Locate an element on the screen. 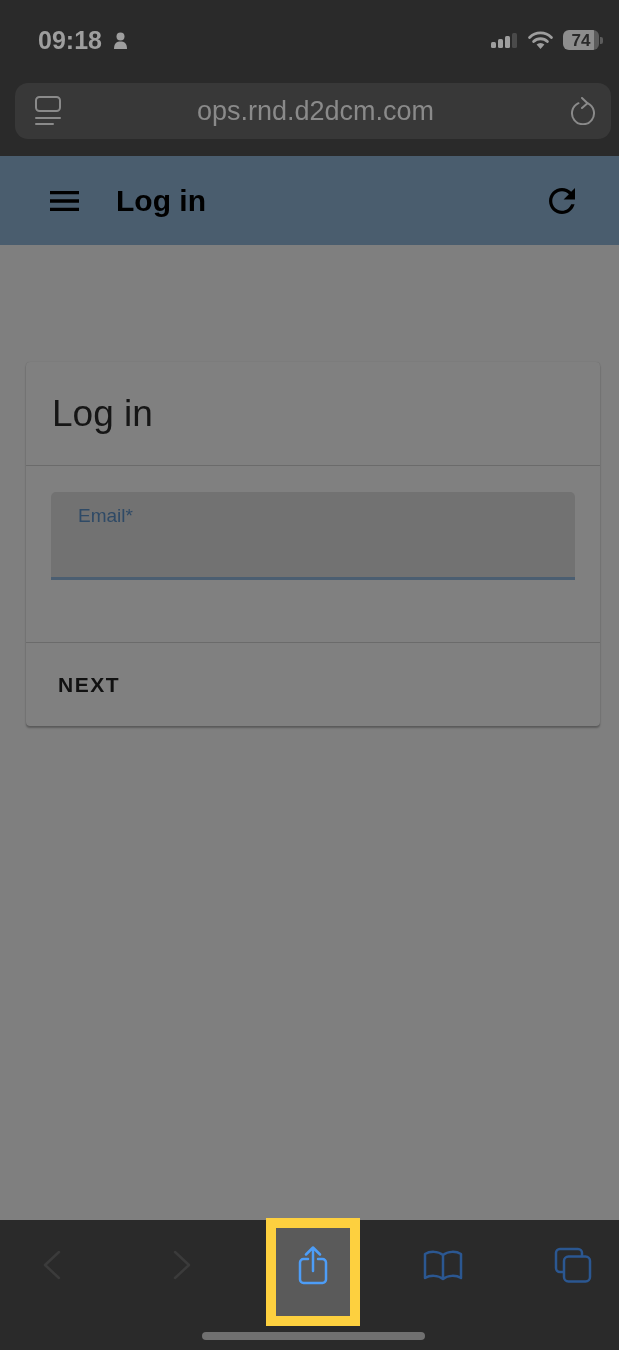 The width and height of the screenshot is (619, 1350). book-icon is located at coordinates (443, 1265).